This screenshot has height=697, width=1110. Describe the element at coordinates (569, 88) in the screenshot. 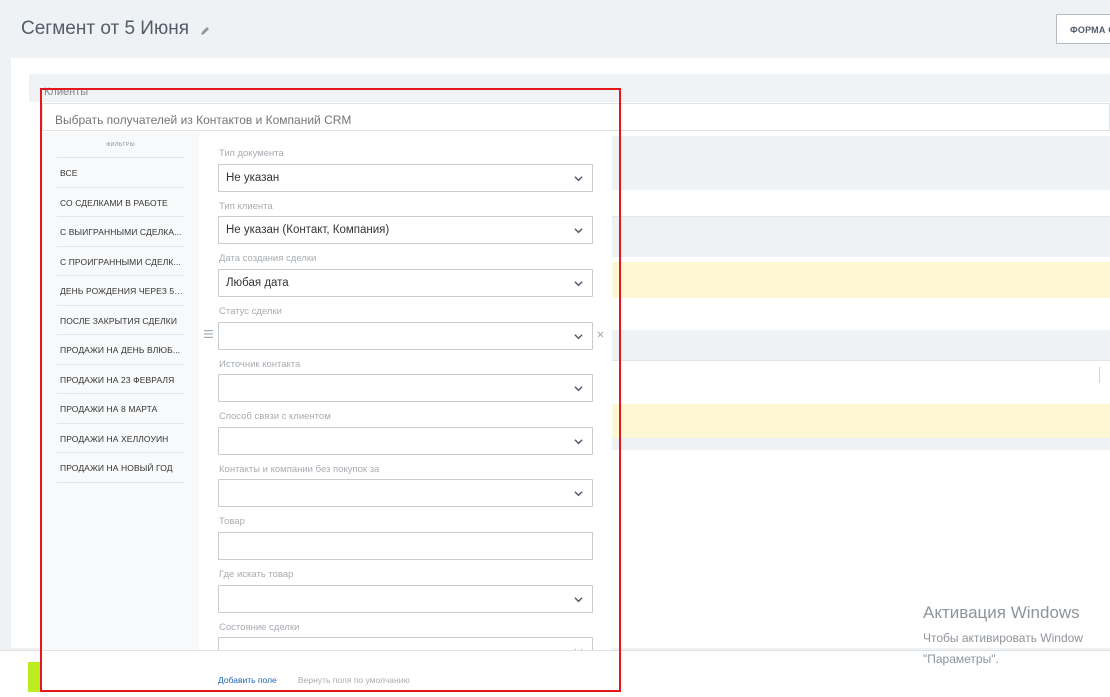

I see `panel-header-band` at that location.